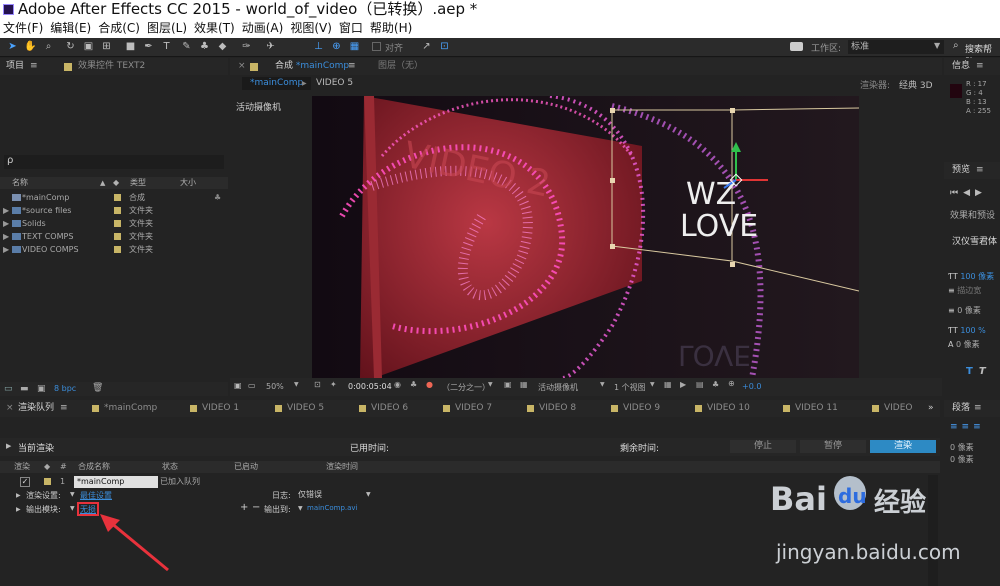  What do you see at coordinates (270, 47) in the screenshot?
I see `puppet-pin-tool-icon: ✈` at bounding box center [270, 47].